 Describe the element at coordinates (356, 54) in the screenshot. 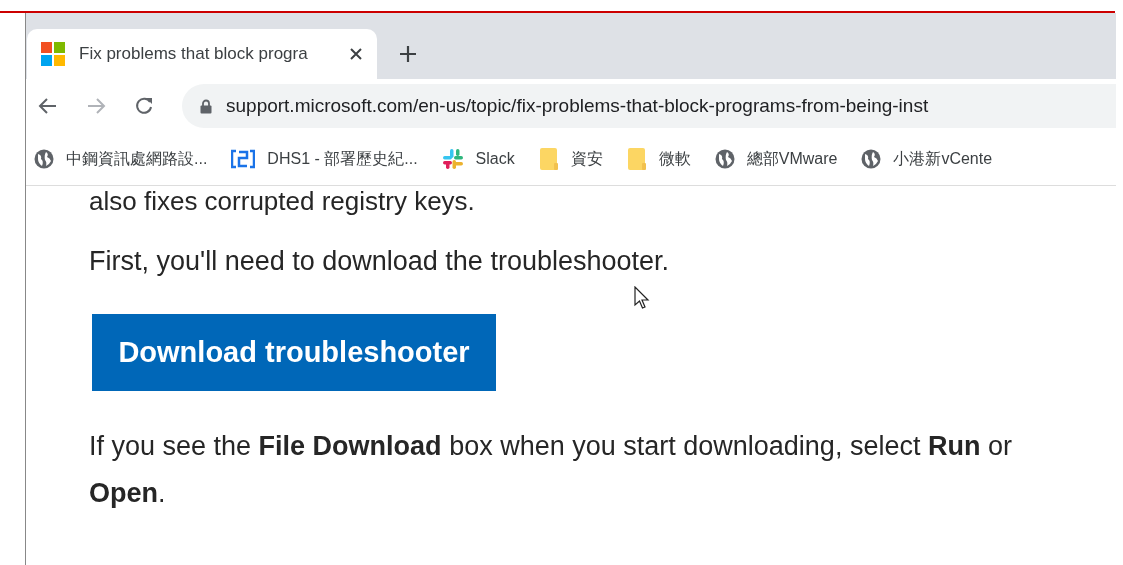

I see `close-icon` at that location.